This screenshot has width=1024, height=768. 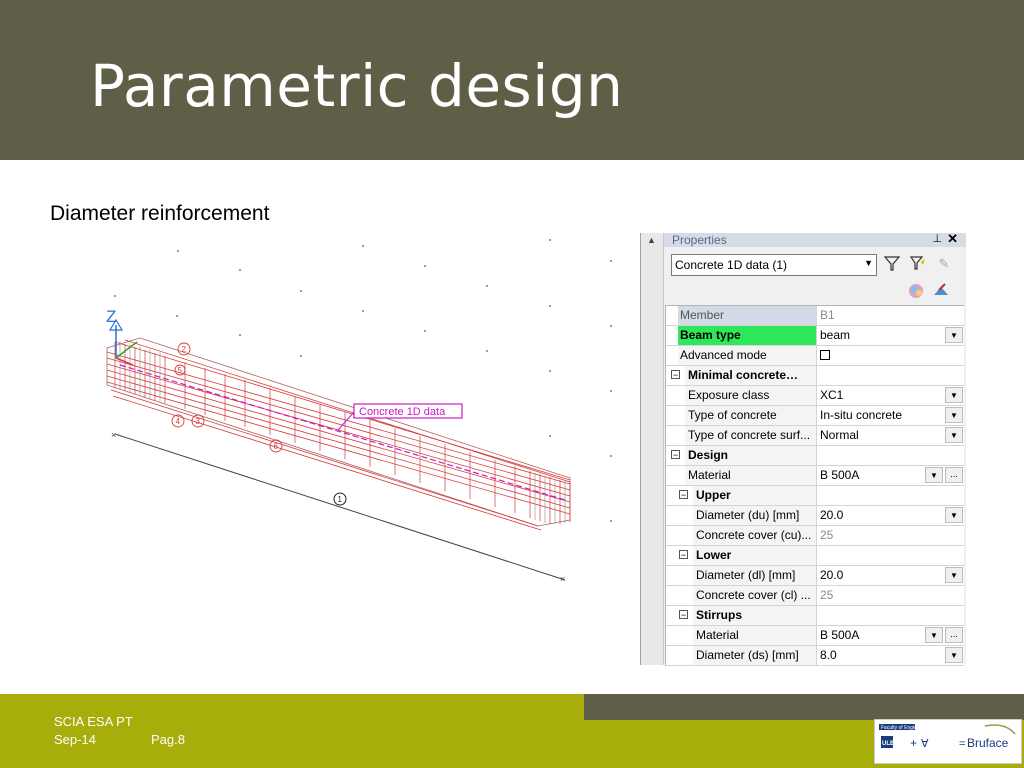 What do you see at coordinates (702, 315) in the screenshot?
I see `property-label: Member` at bounding box center [702, 315].